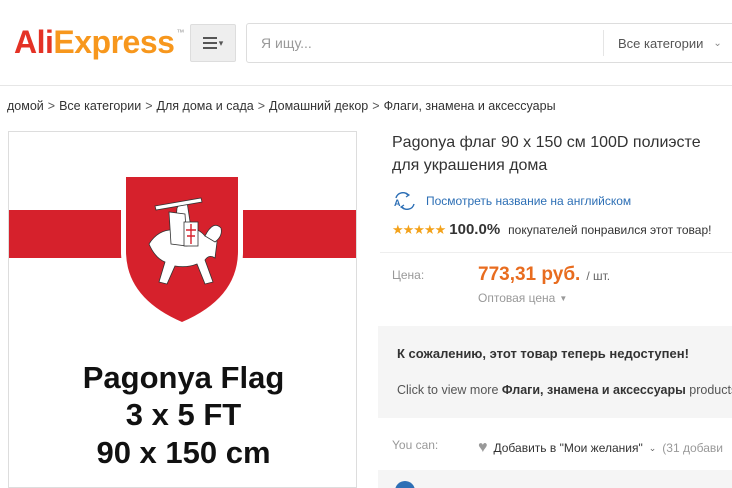  What do you see at coordinates (470, 165) in the screenshot?
I see `product-title-line2: для украшения дома` at bounding box center [470, 165].